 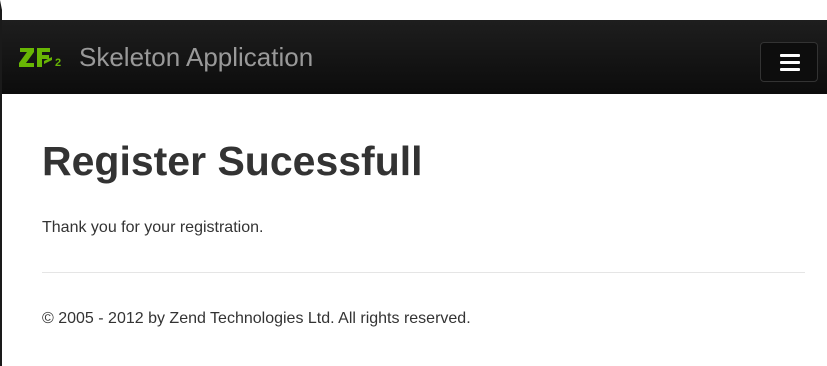 What do you see at coordinates (153, 227) in the screenshot?
I see `registration-message: Thank you for your registration.` at bounding box center [153, 227].